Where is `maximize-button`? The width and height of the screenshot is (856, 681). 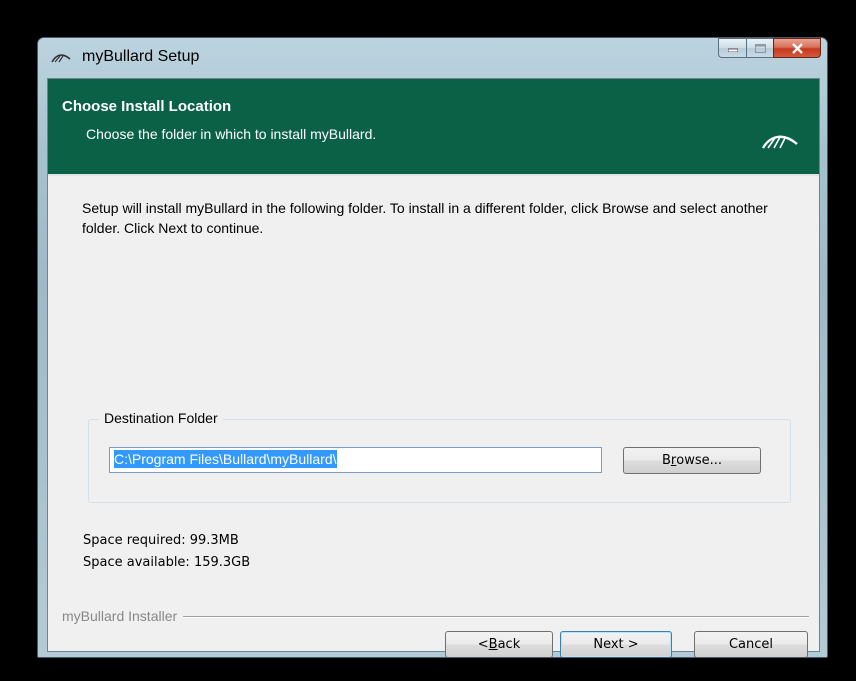 maximize-button is located at coordinates (759, 48).